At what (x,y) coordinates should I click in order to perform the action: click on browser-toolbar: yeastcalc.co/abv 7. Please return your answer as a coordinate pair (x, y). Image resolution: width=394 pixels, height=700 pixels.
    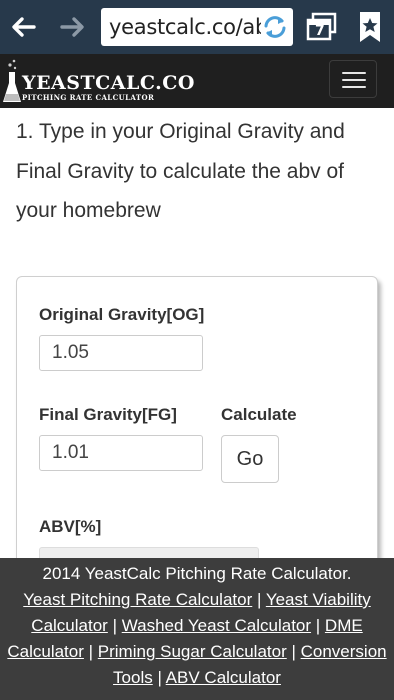
    Looking at the image, I should click on (197, 27).